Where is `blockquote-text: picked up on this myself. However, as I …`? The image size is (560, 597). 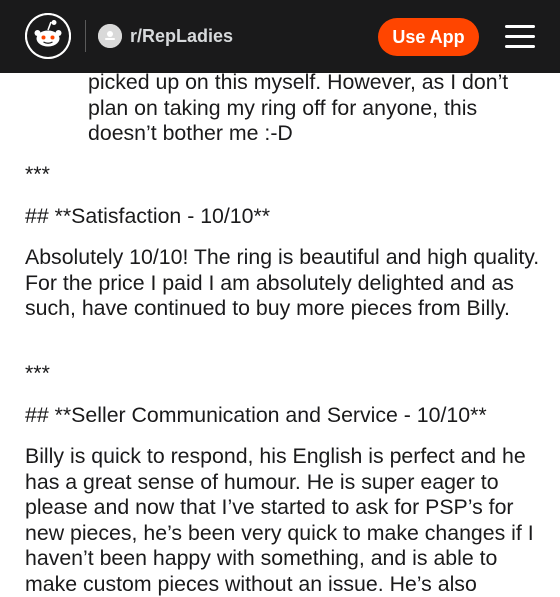 blockquote-text: picked up on this myself. However, as I … is located at coordinates (298, 107).